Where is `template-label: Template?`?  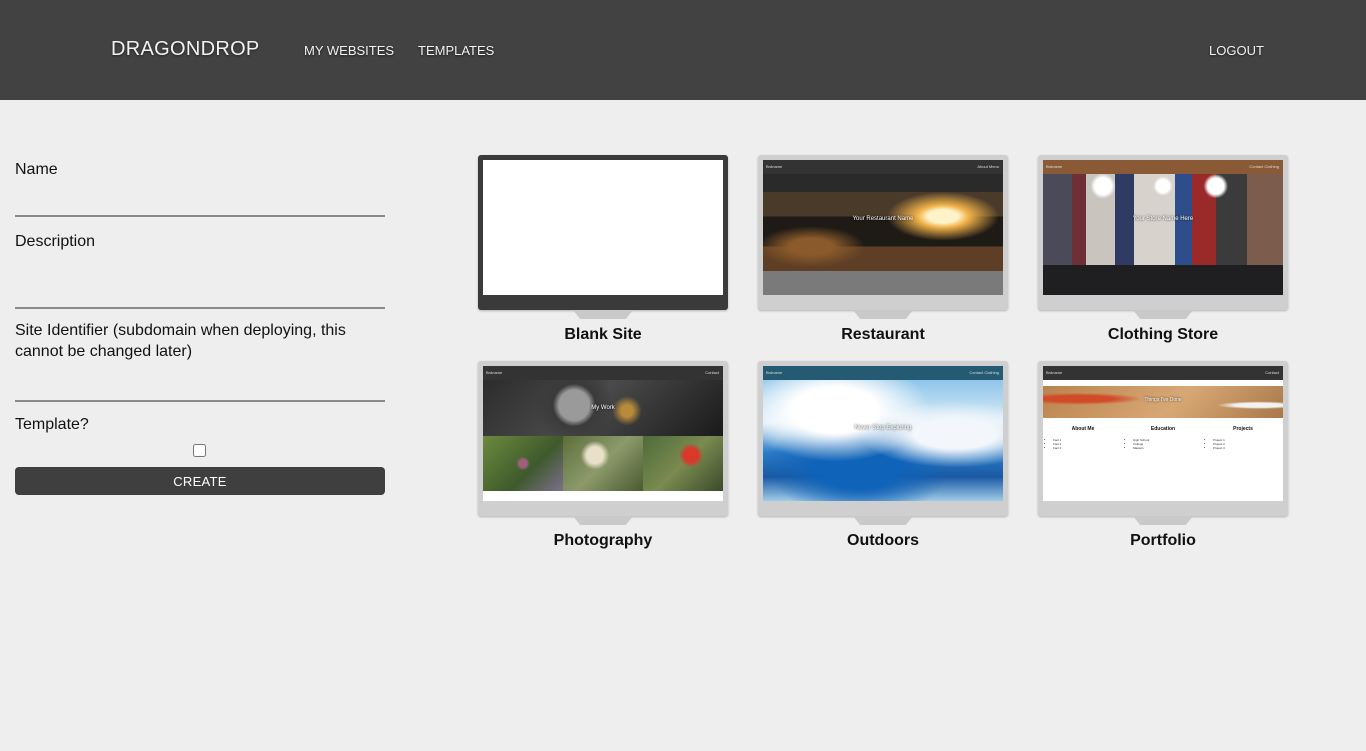
template-label: Template? is located at coordinates (52, 424).